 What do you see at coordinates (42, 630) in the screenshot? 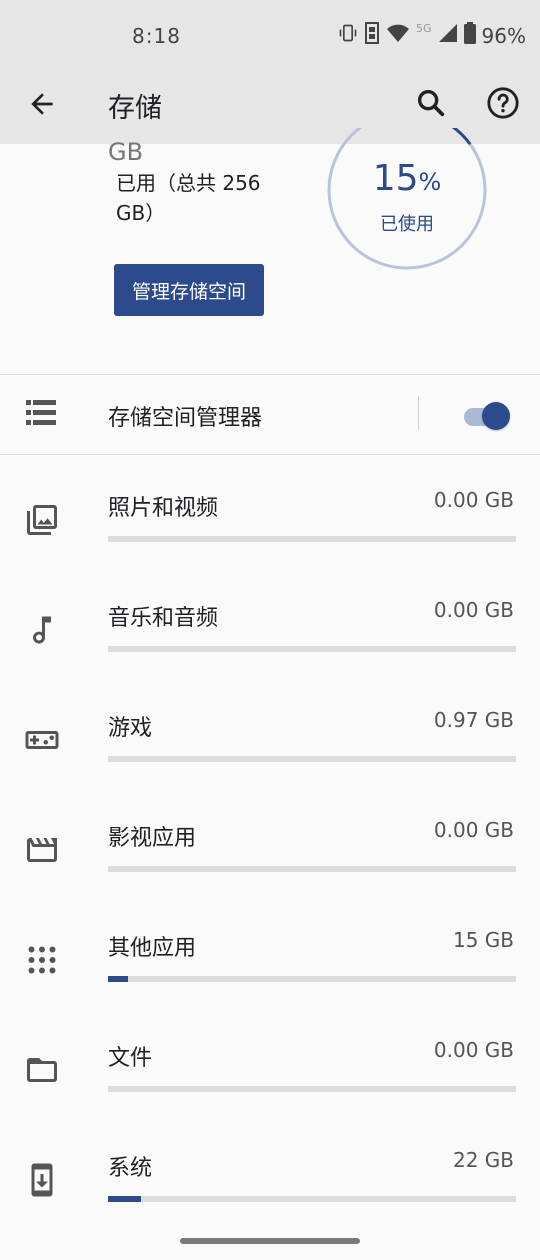
I see `music-note-icon` at bounding box center [42, 630].